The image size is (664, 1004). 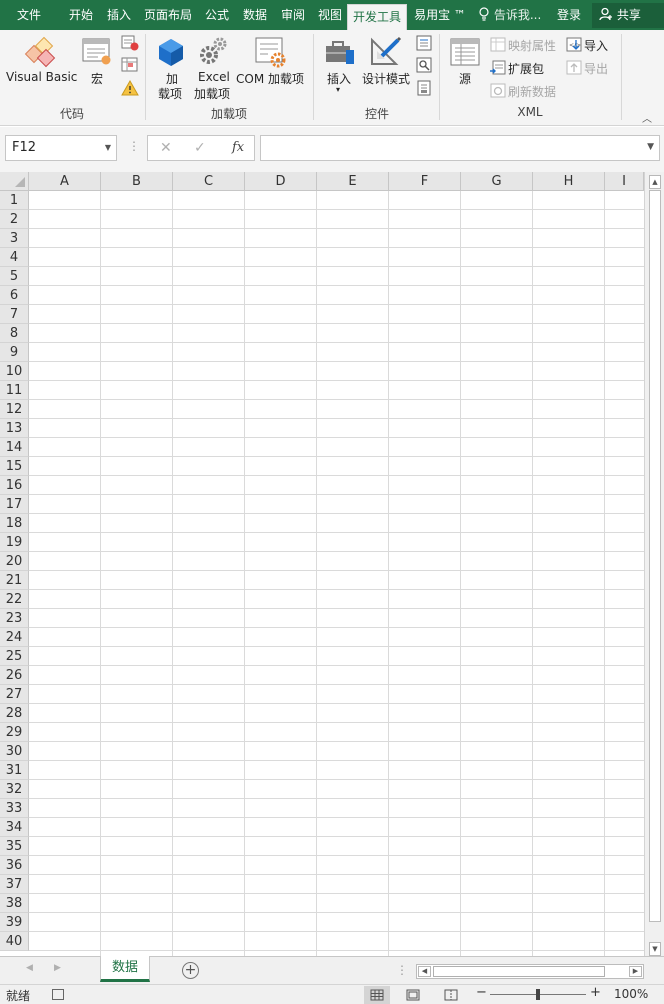 I want to click on share-button: 共享, so click(x=628, y=15).